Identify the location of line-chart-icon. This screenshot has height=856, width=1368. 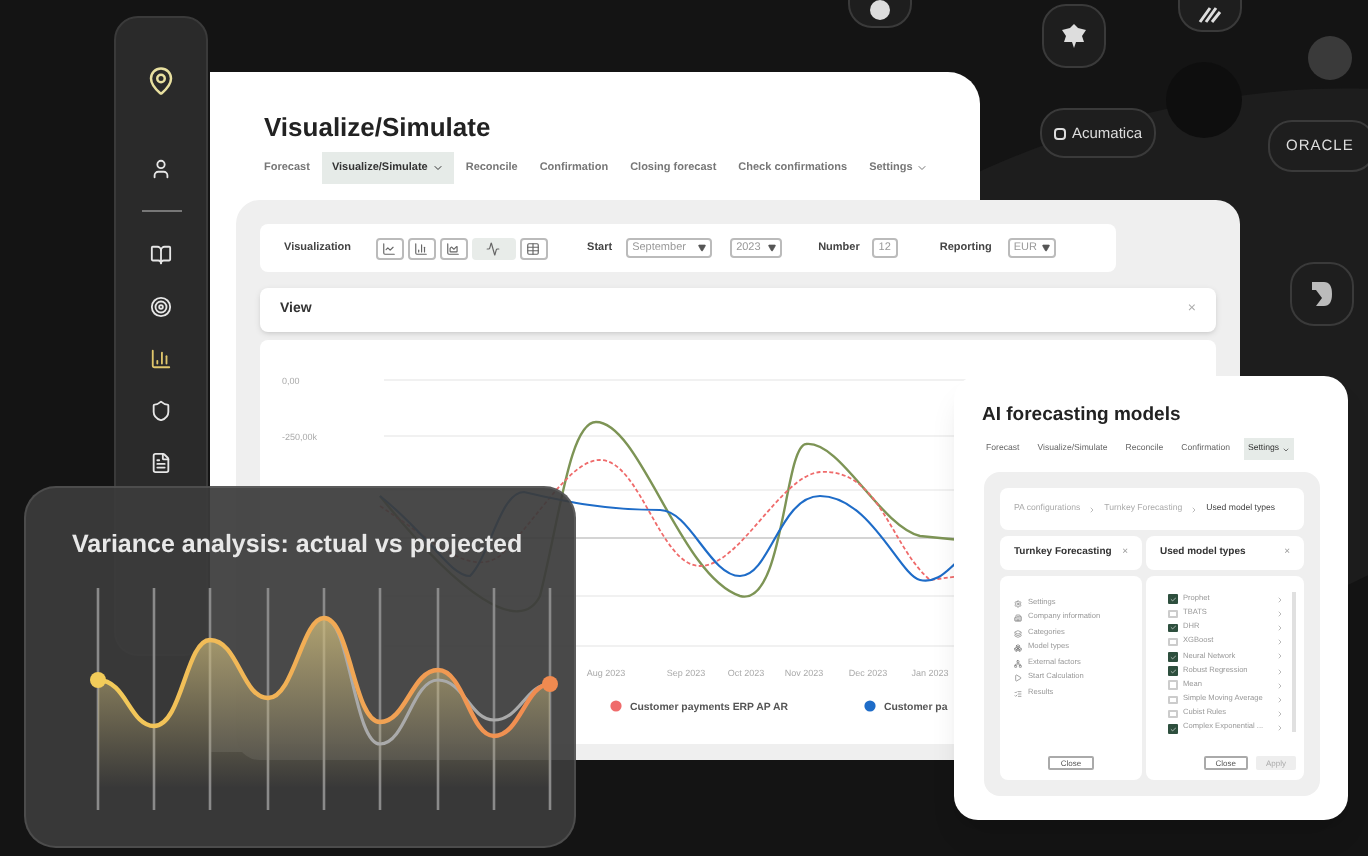
(389, 248).